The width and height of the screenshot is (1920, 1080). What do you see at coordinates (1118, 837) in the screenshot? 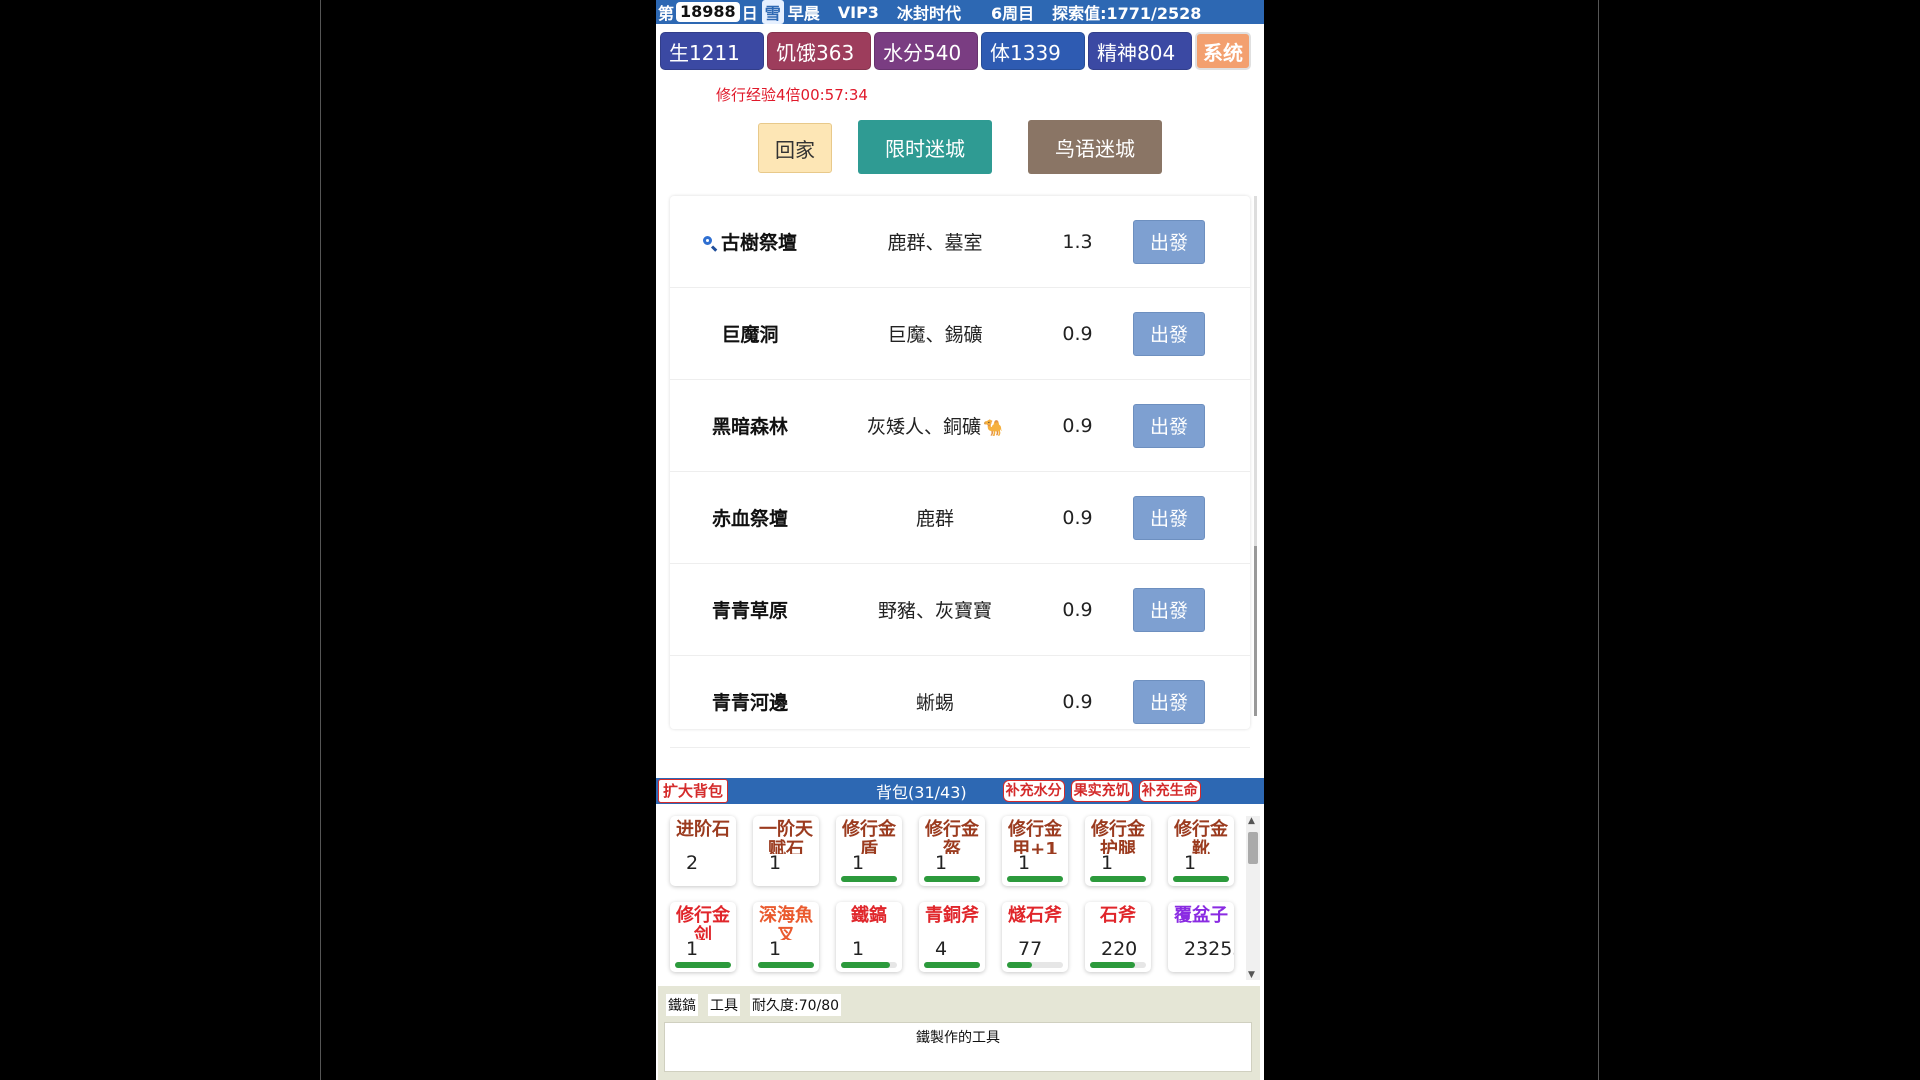
I see `item-name: 修行金护腿` at bounding box center [1118, 837].